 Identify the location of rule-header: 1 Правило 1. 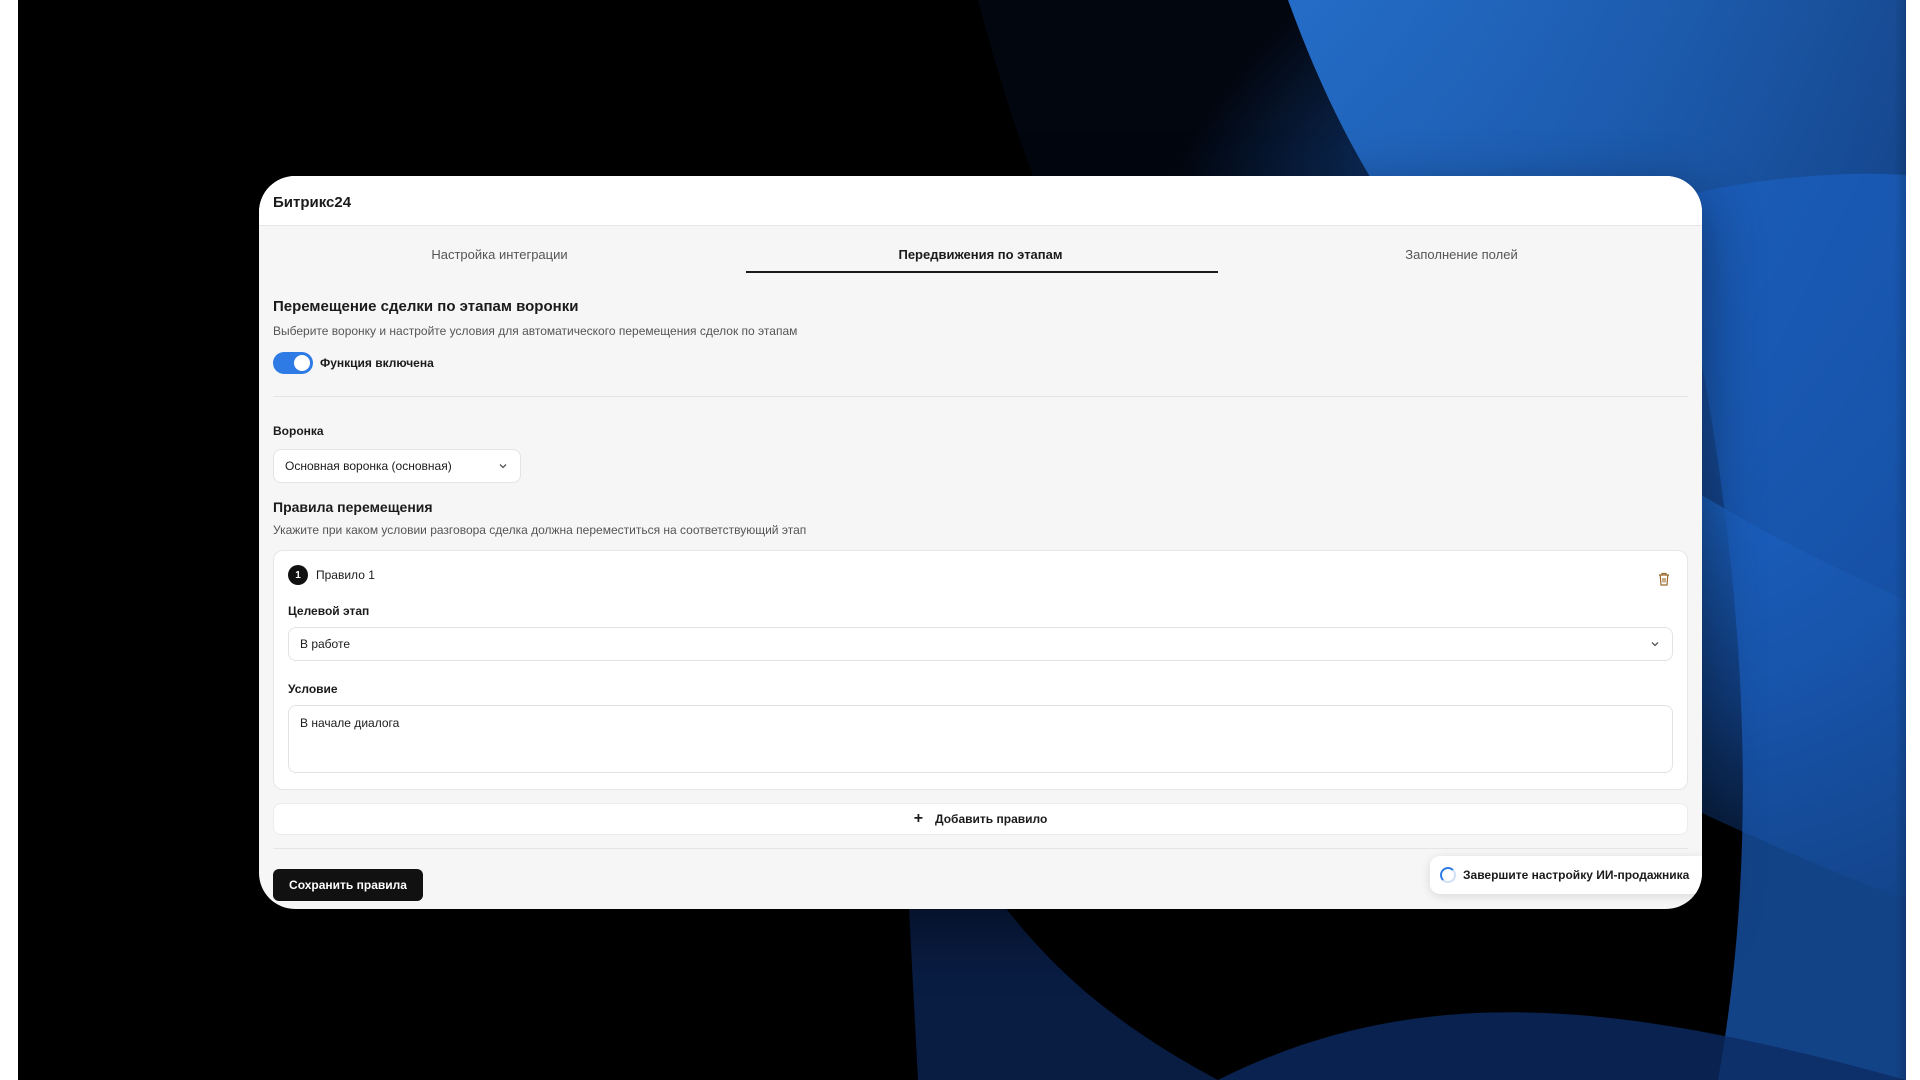
(980, 575).